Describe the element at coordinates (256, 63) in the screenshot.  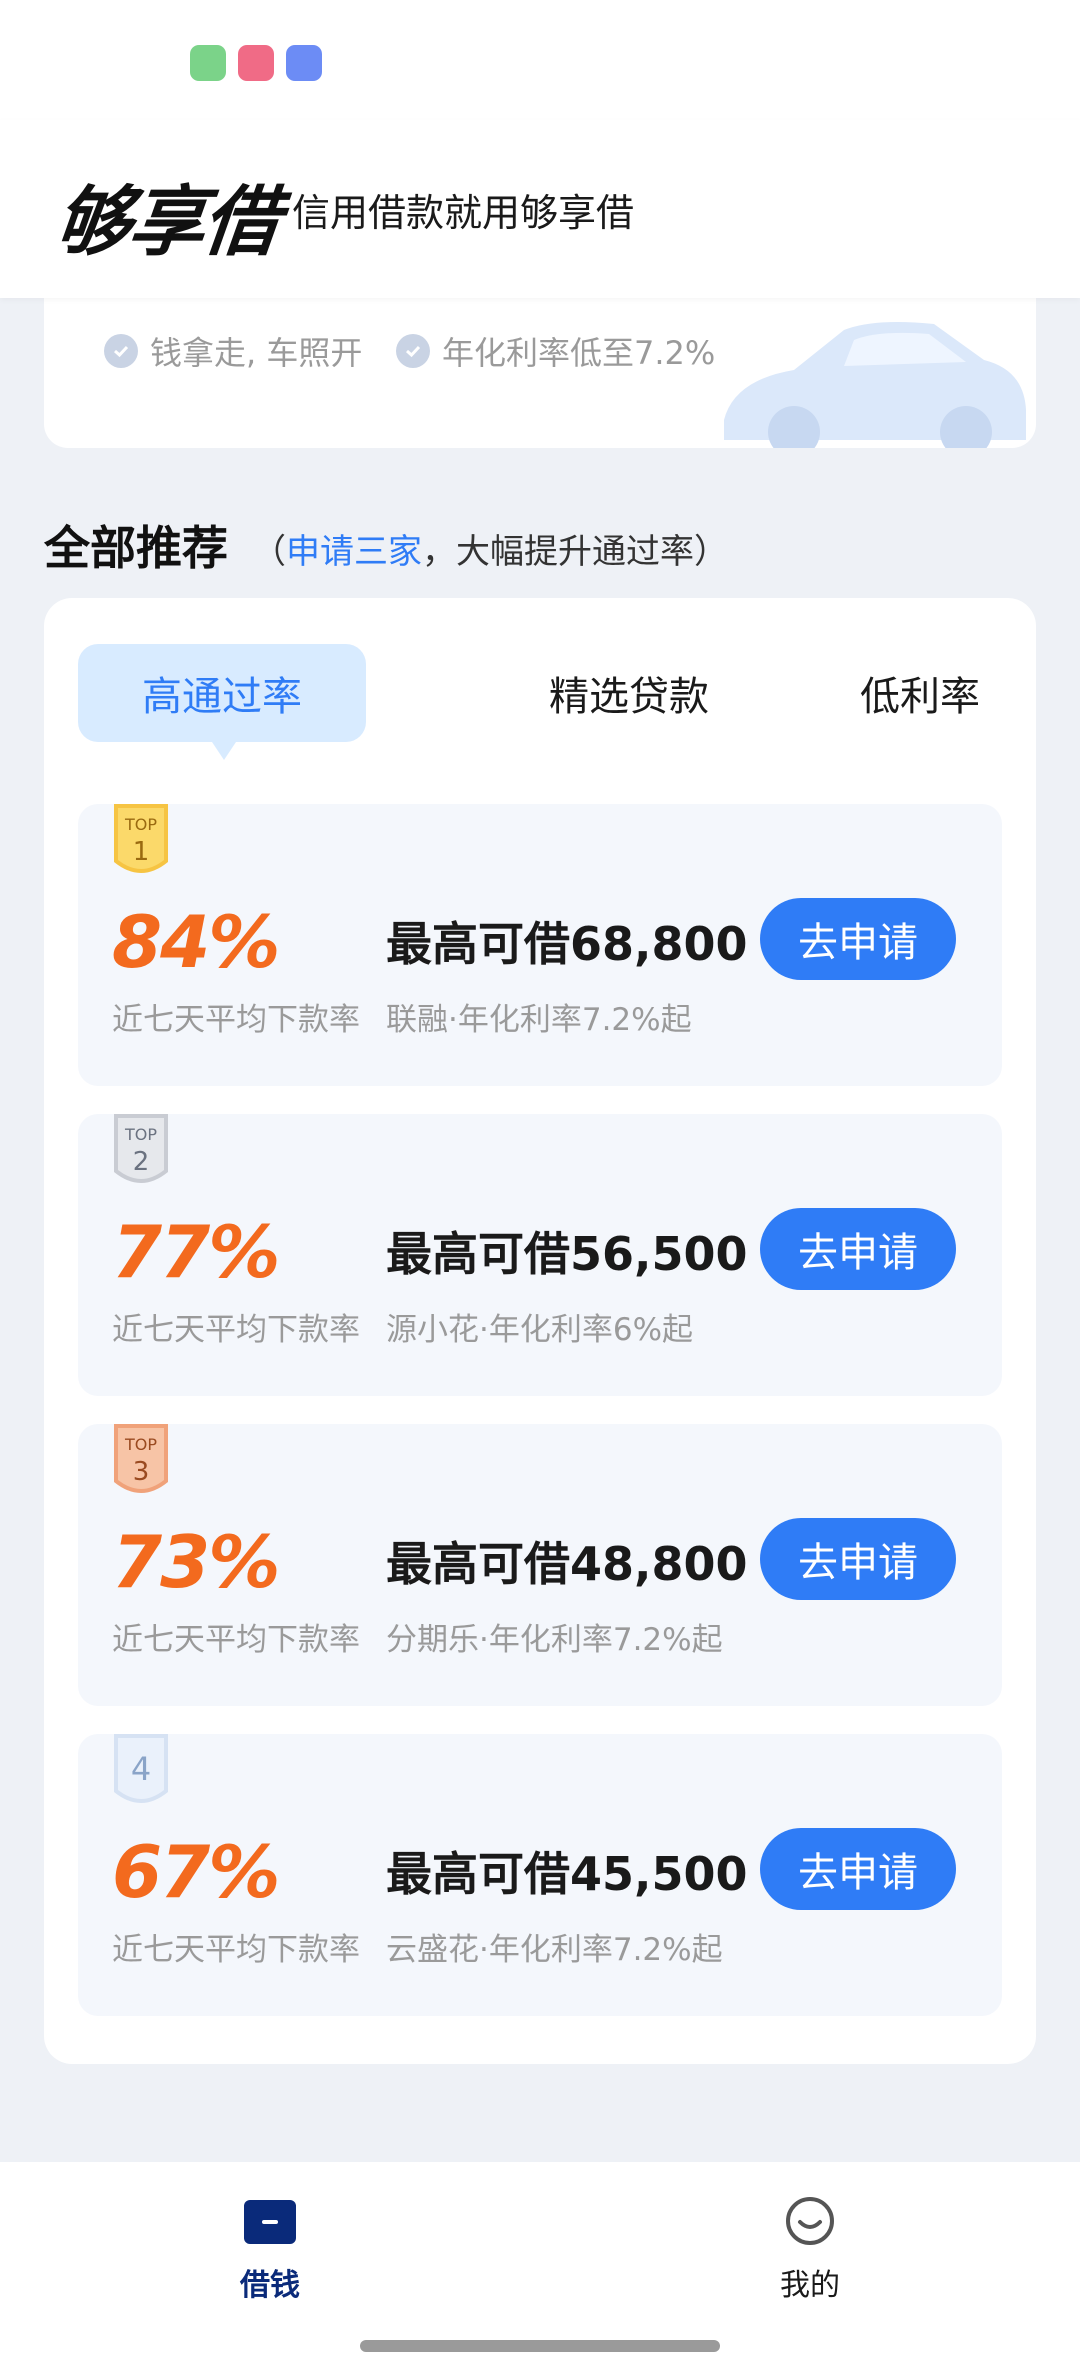
I see `photo-app-icon` at that location.